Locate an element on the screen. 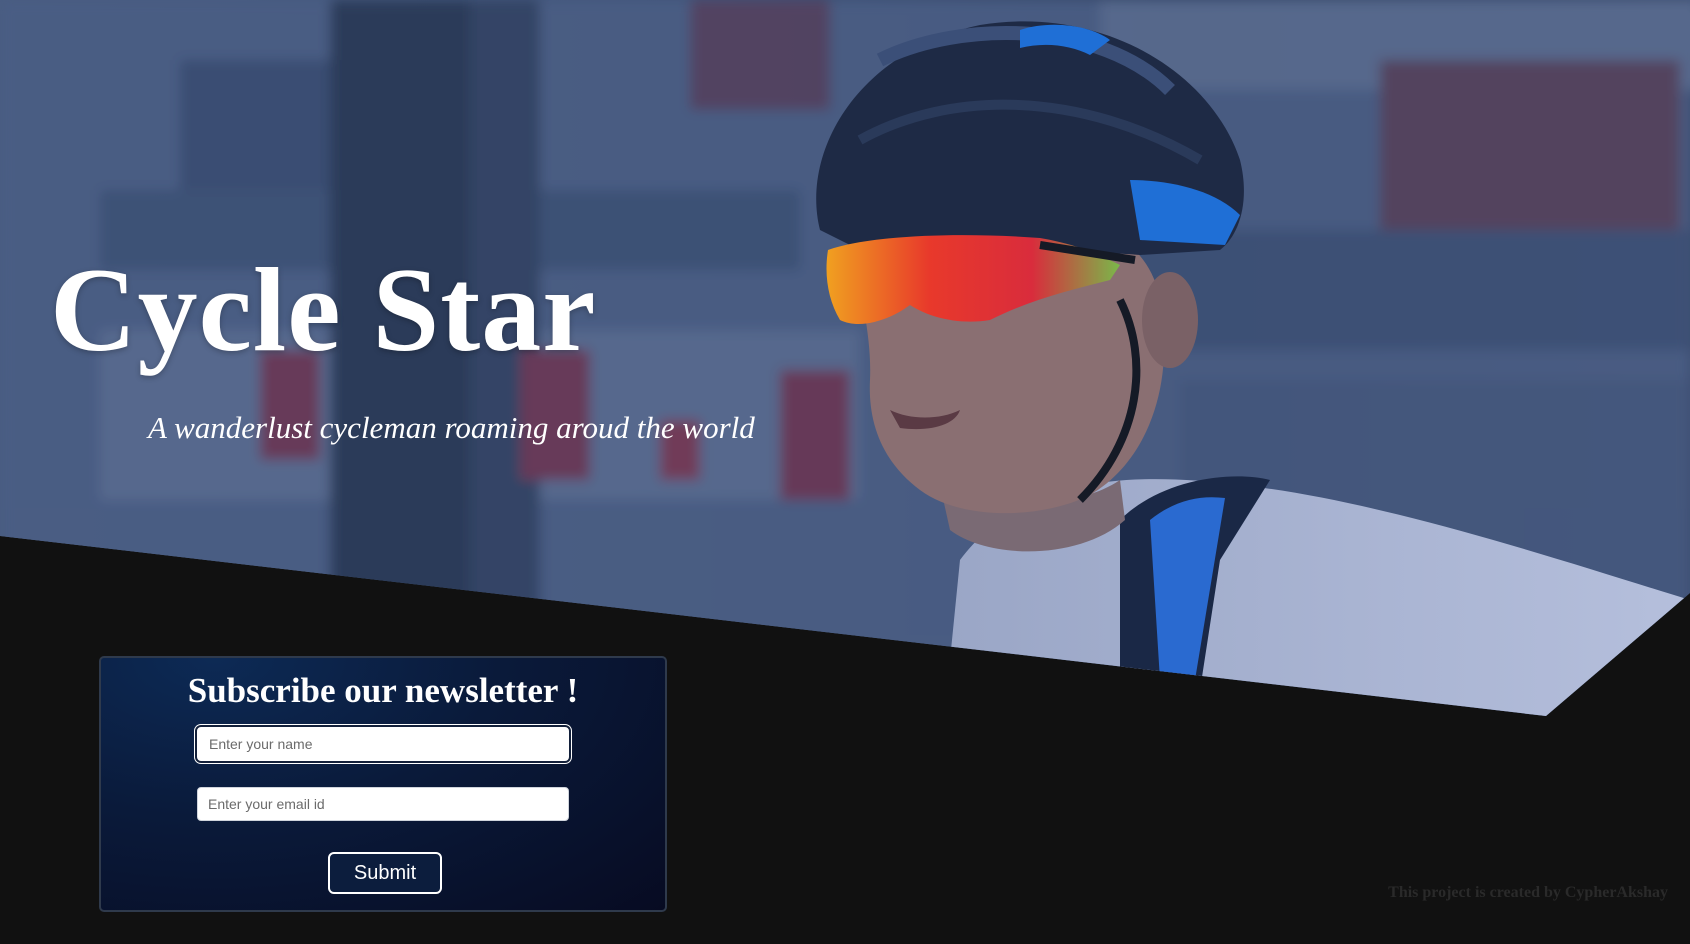  hero-title: Cycle Star is located at coordinates (323, 309).